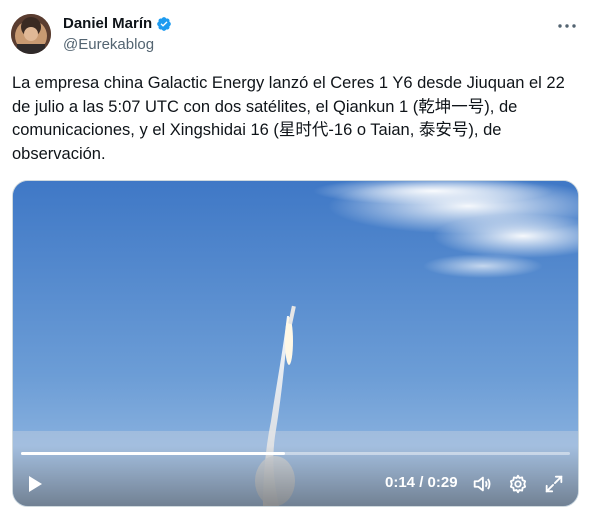 The image size is (591, 512). I want to click on settings-gear-icon, so click(518, 484).